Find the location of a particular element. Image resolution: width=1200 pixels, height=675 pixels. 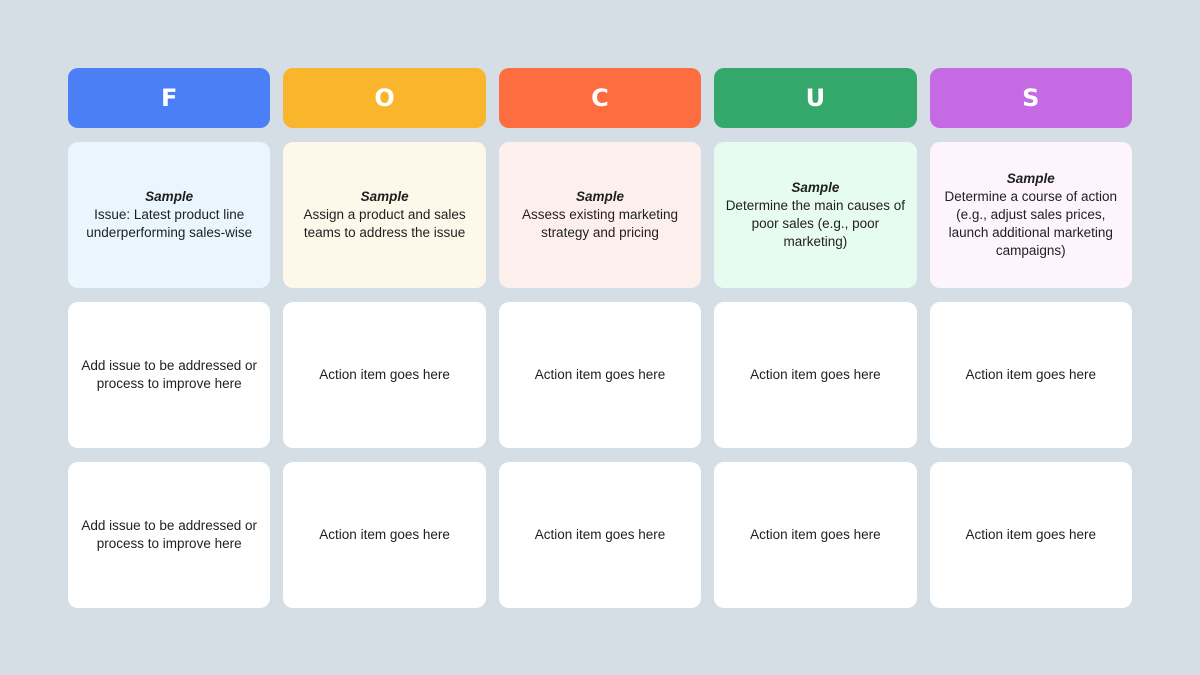

header-s: S is located at coordinates (1030, 98).